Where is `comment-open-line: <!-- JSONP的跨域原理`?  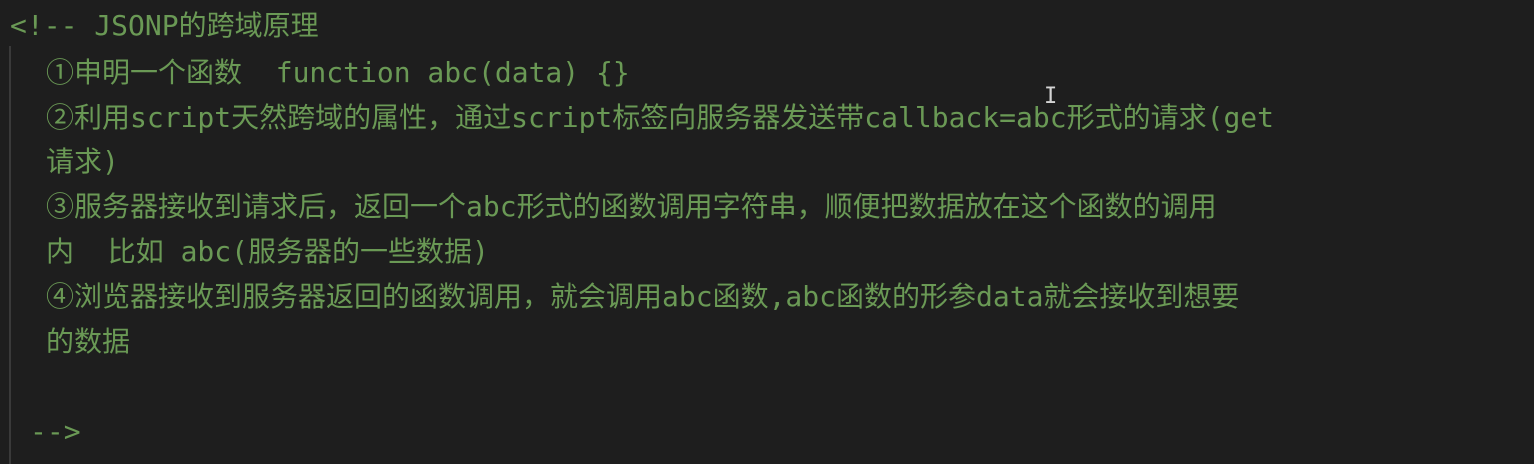 comment-open-line: <!-- JSONP的跨域原理 is located at coordinates (164, 25).